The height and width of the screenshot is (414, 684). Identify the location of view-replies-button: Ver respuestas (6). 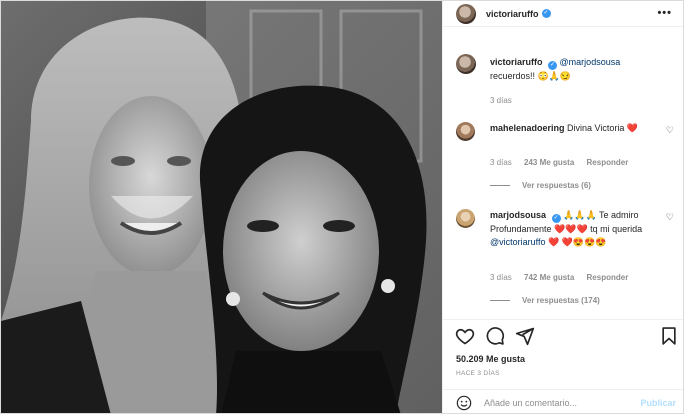
(540, 185).